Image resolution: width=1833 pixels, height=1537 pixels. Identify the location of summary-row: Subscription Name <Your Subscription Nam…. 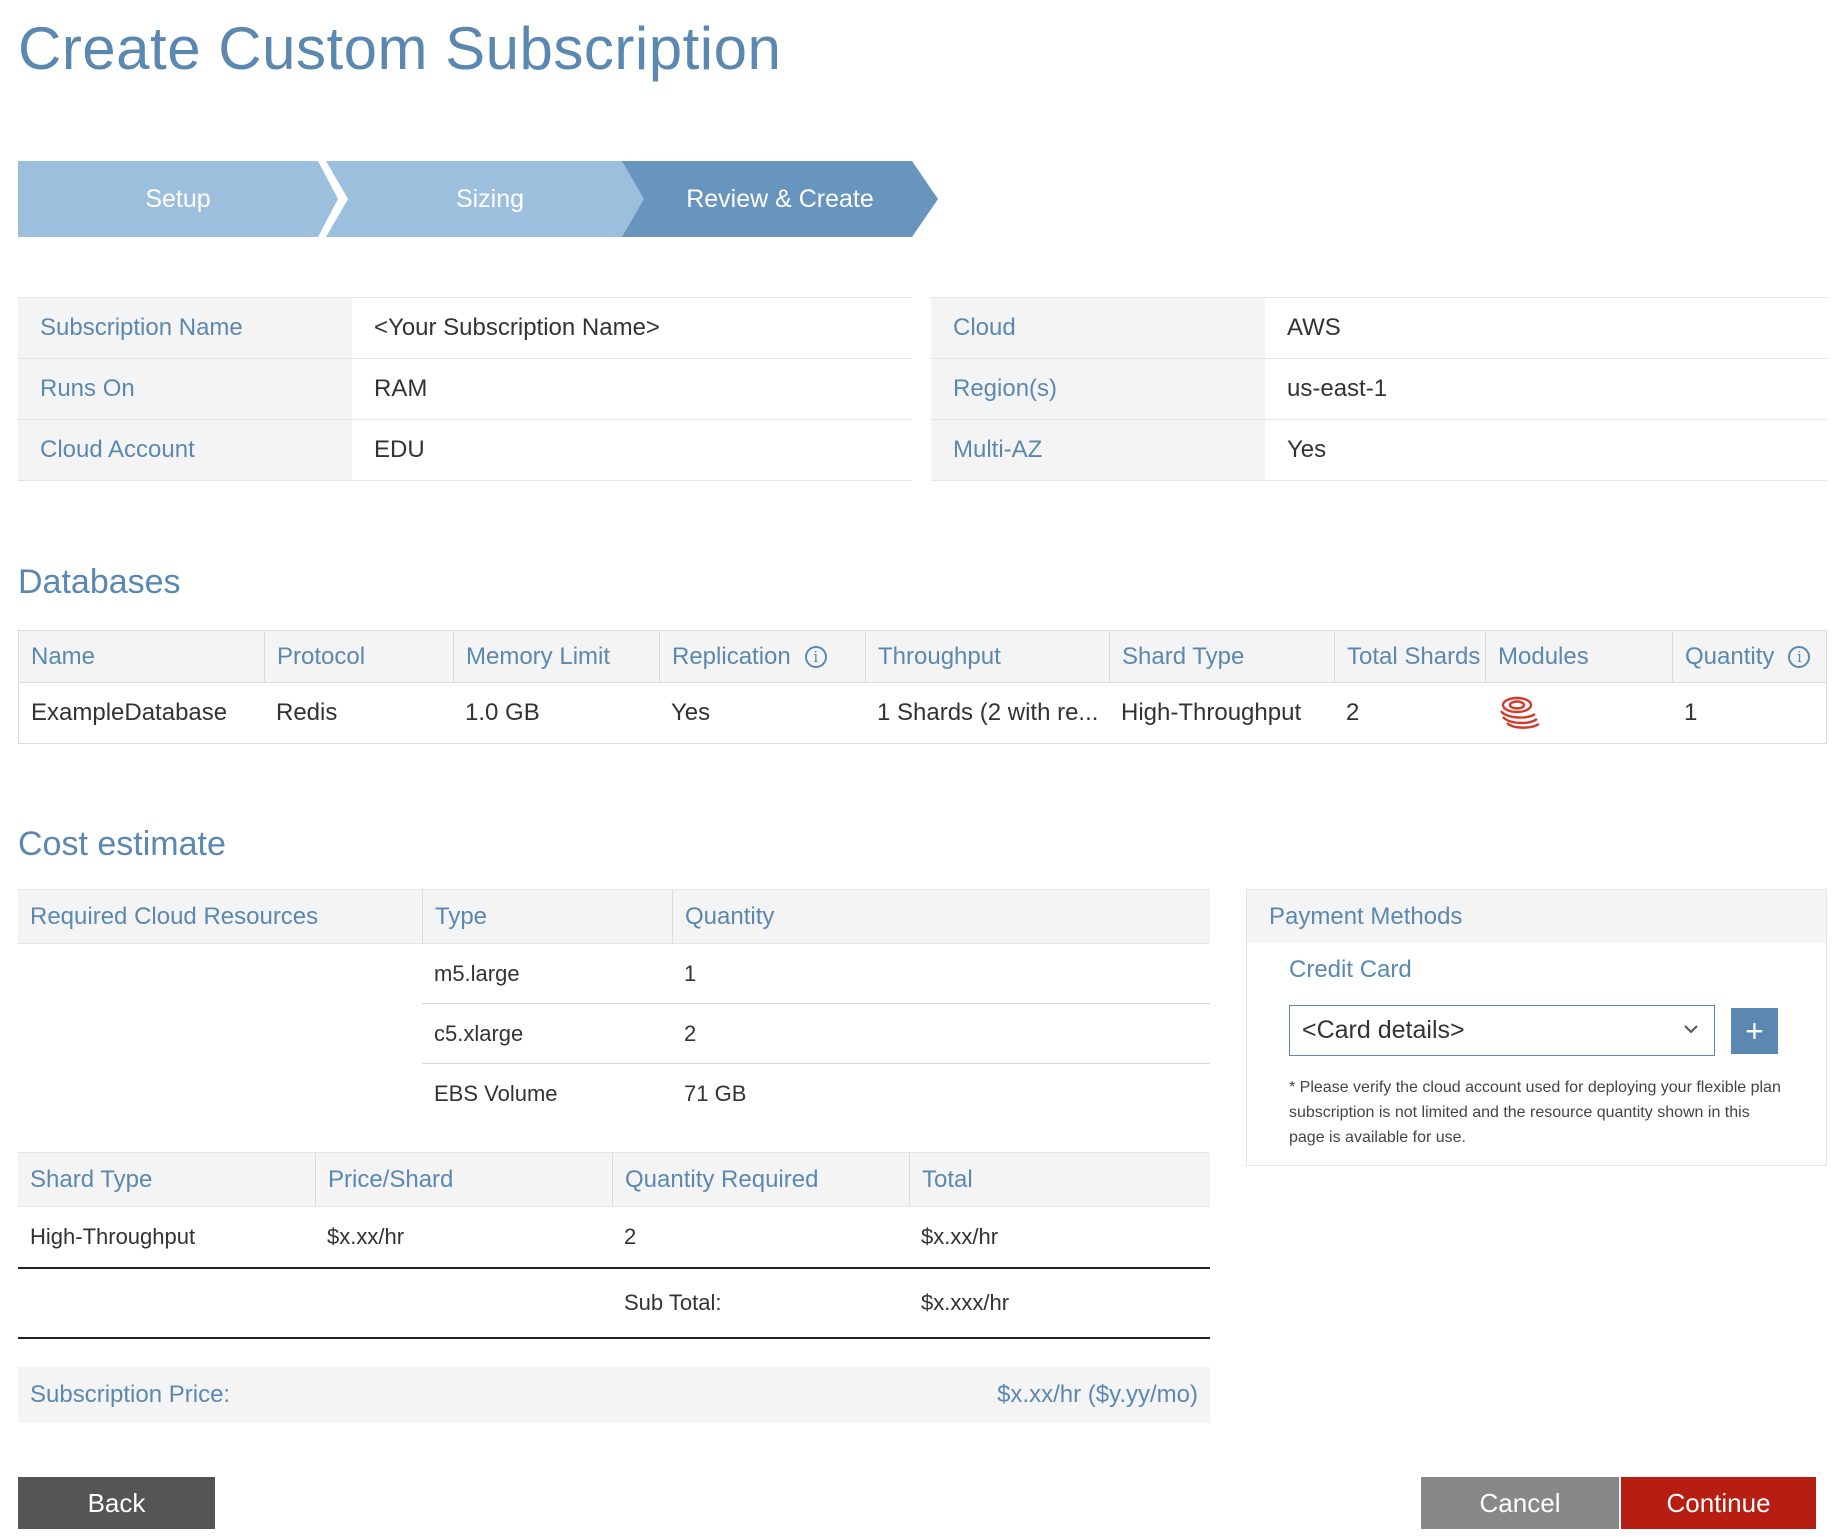
(465, 327).